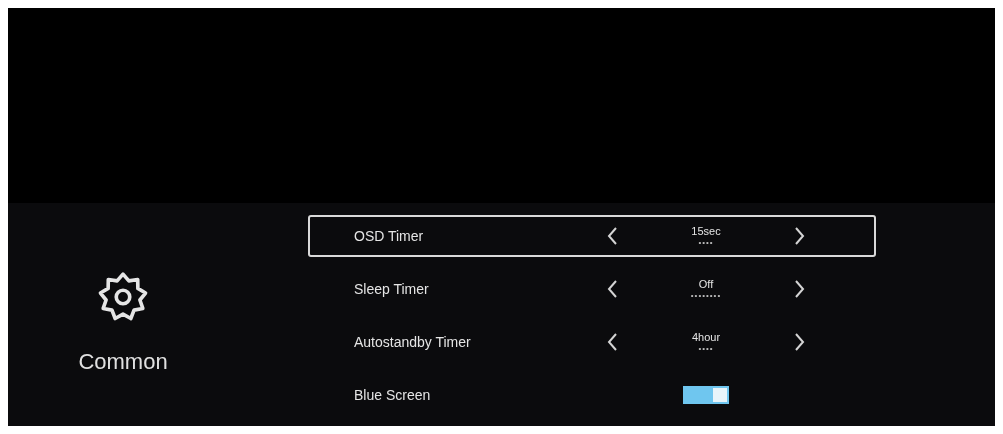 Image resolution: width=1003 pixels, height=434 pixels. Describe the element at coordinates (392, 395) in the screenshot. I see `setting-label: Blue Screen` at that location.